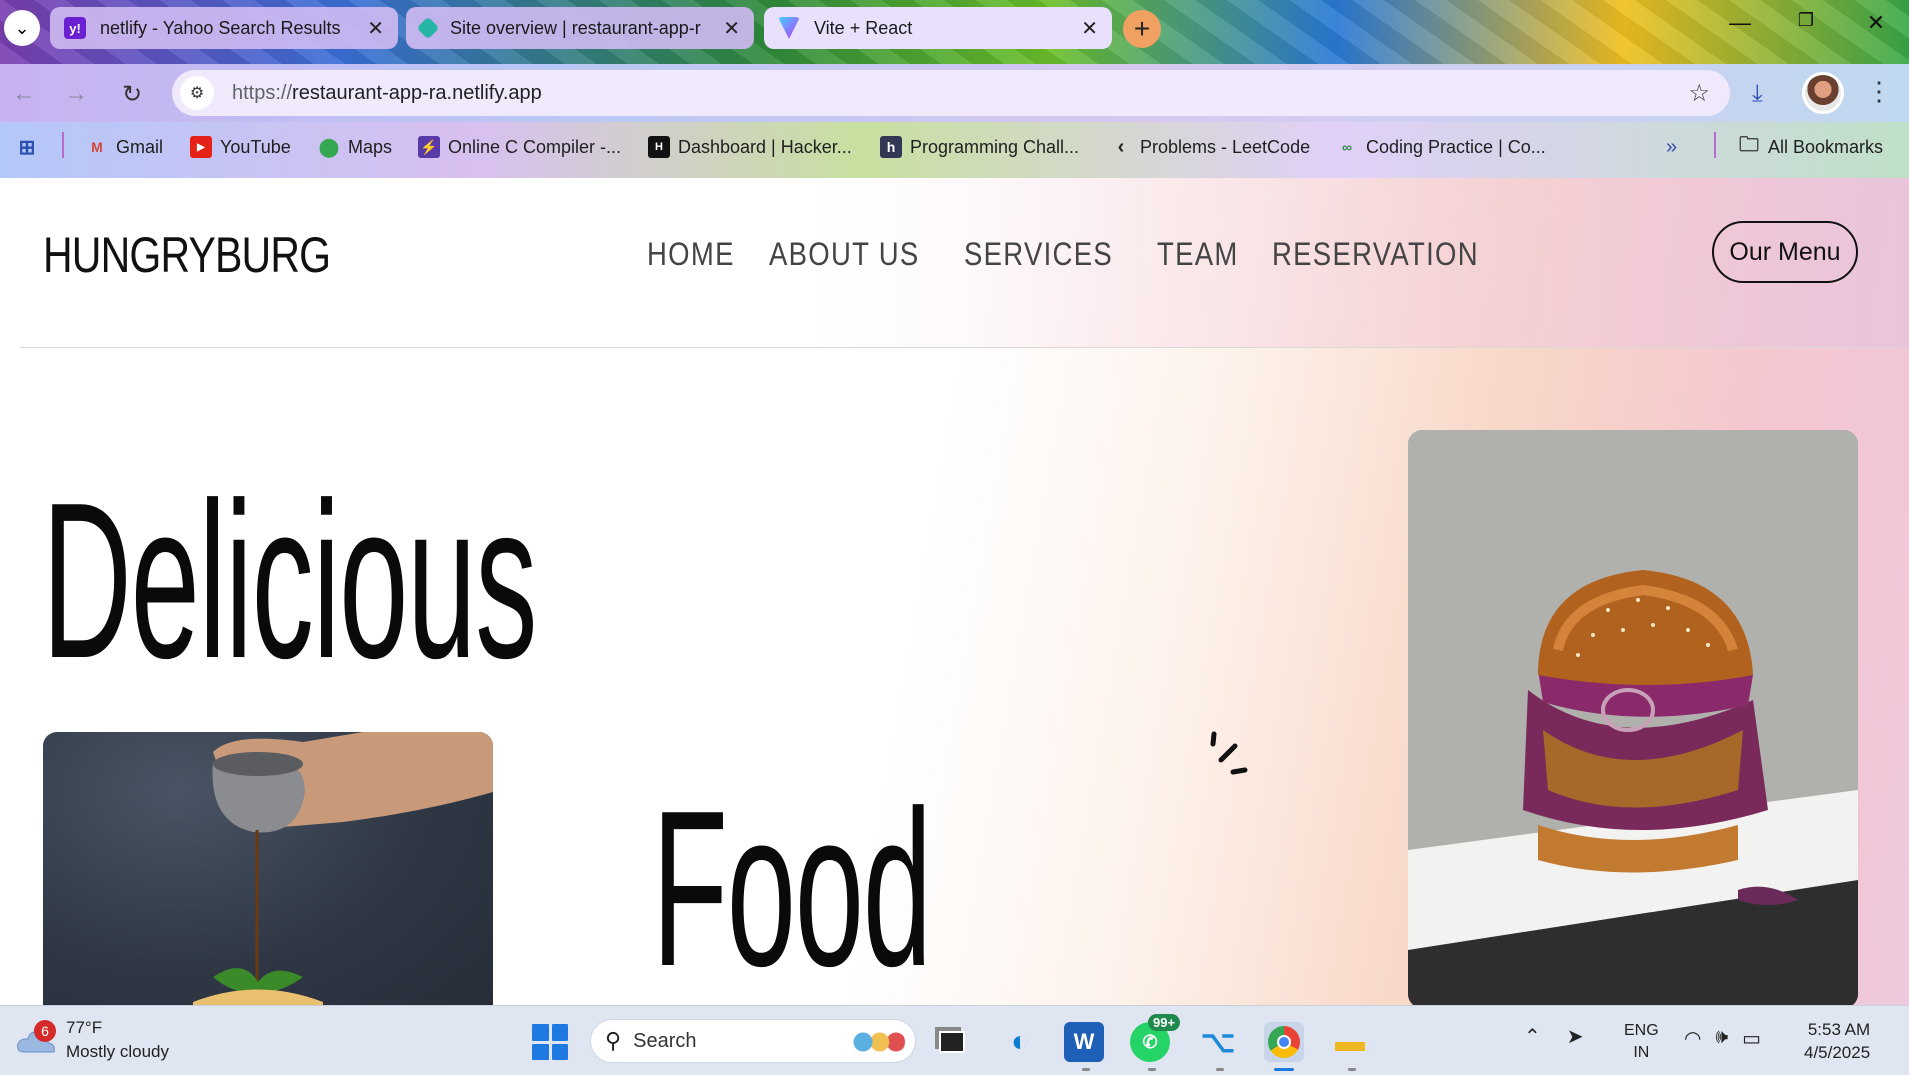 This screenshot has width=1909, height=1075. Describe the element at coordinates (428, 28) in the screenshot. I see `netlify-icon` at that location.